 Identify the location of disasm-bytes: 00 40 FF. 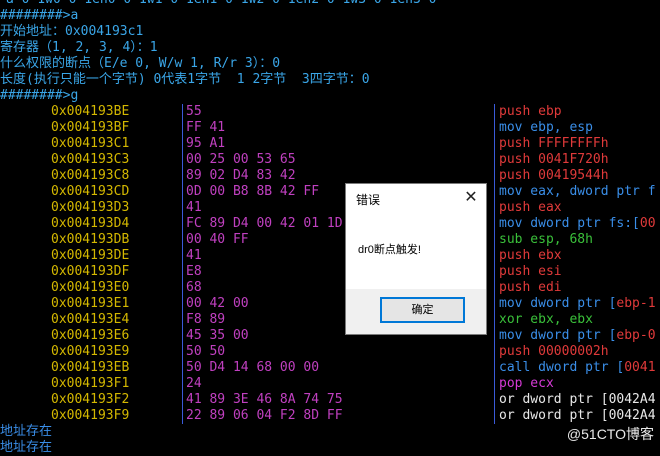
(217, 239).